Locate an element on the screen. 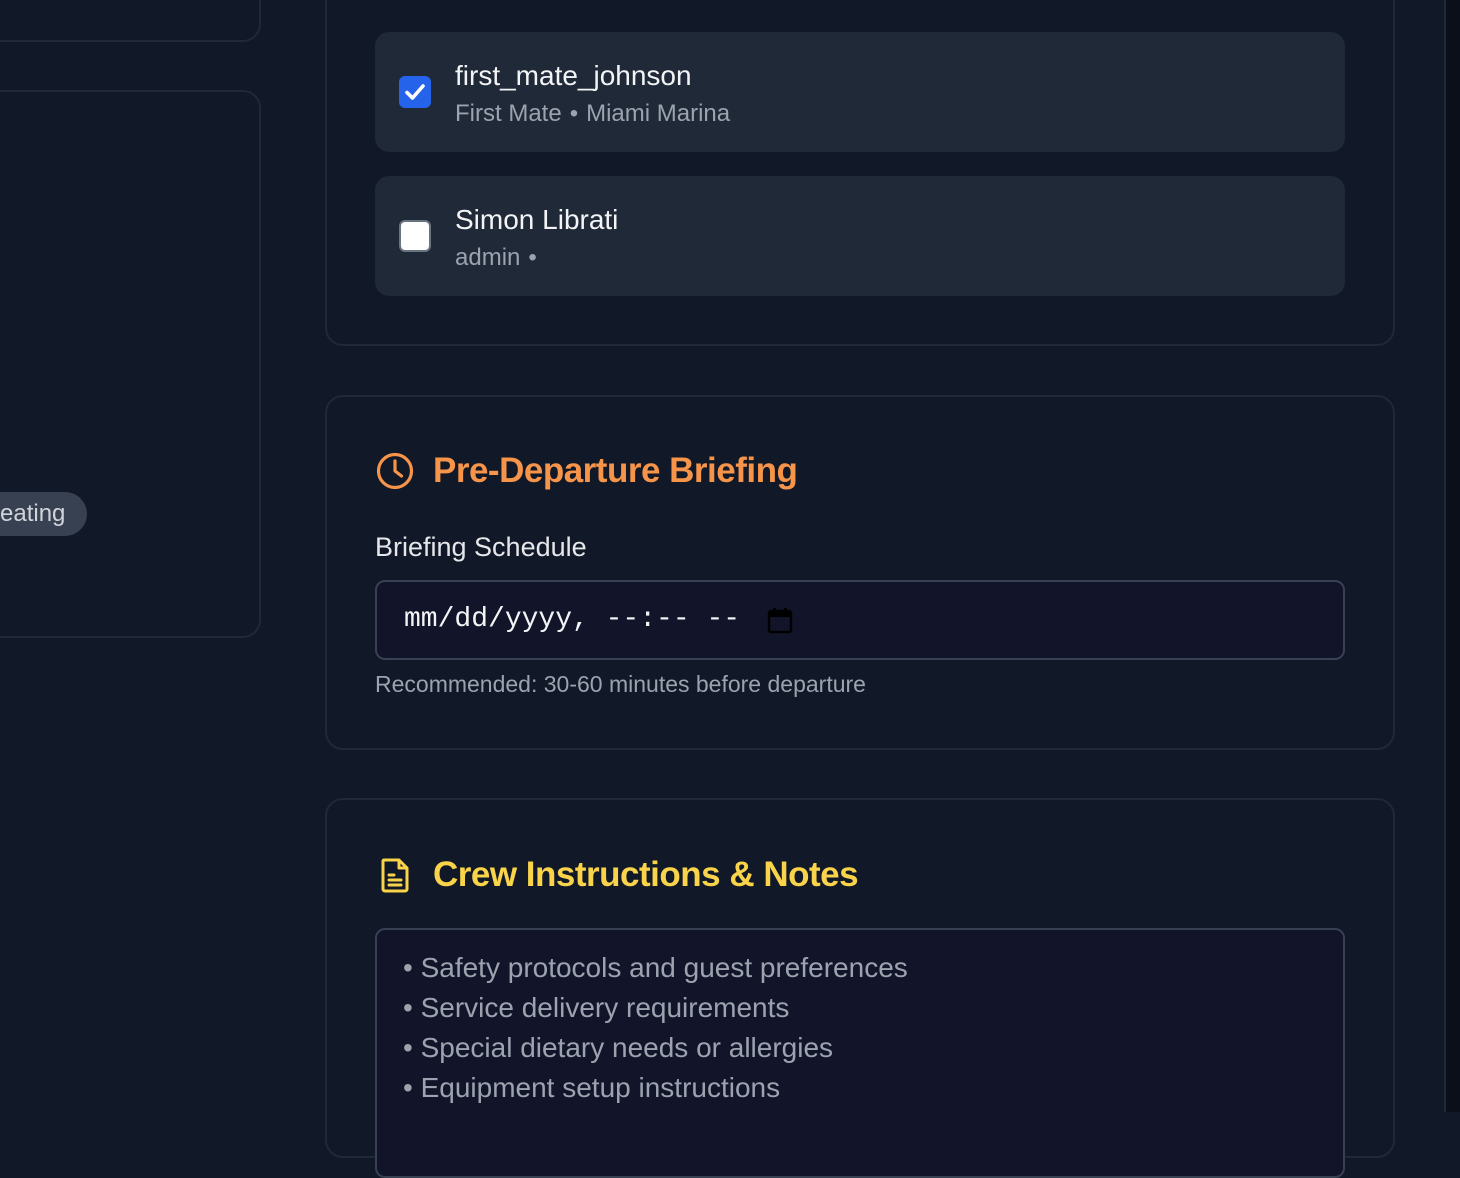  notes-placeholder-line: • Safety protocols and guest preferences is located at coordinates (655, 967).